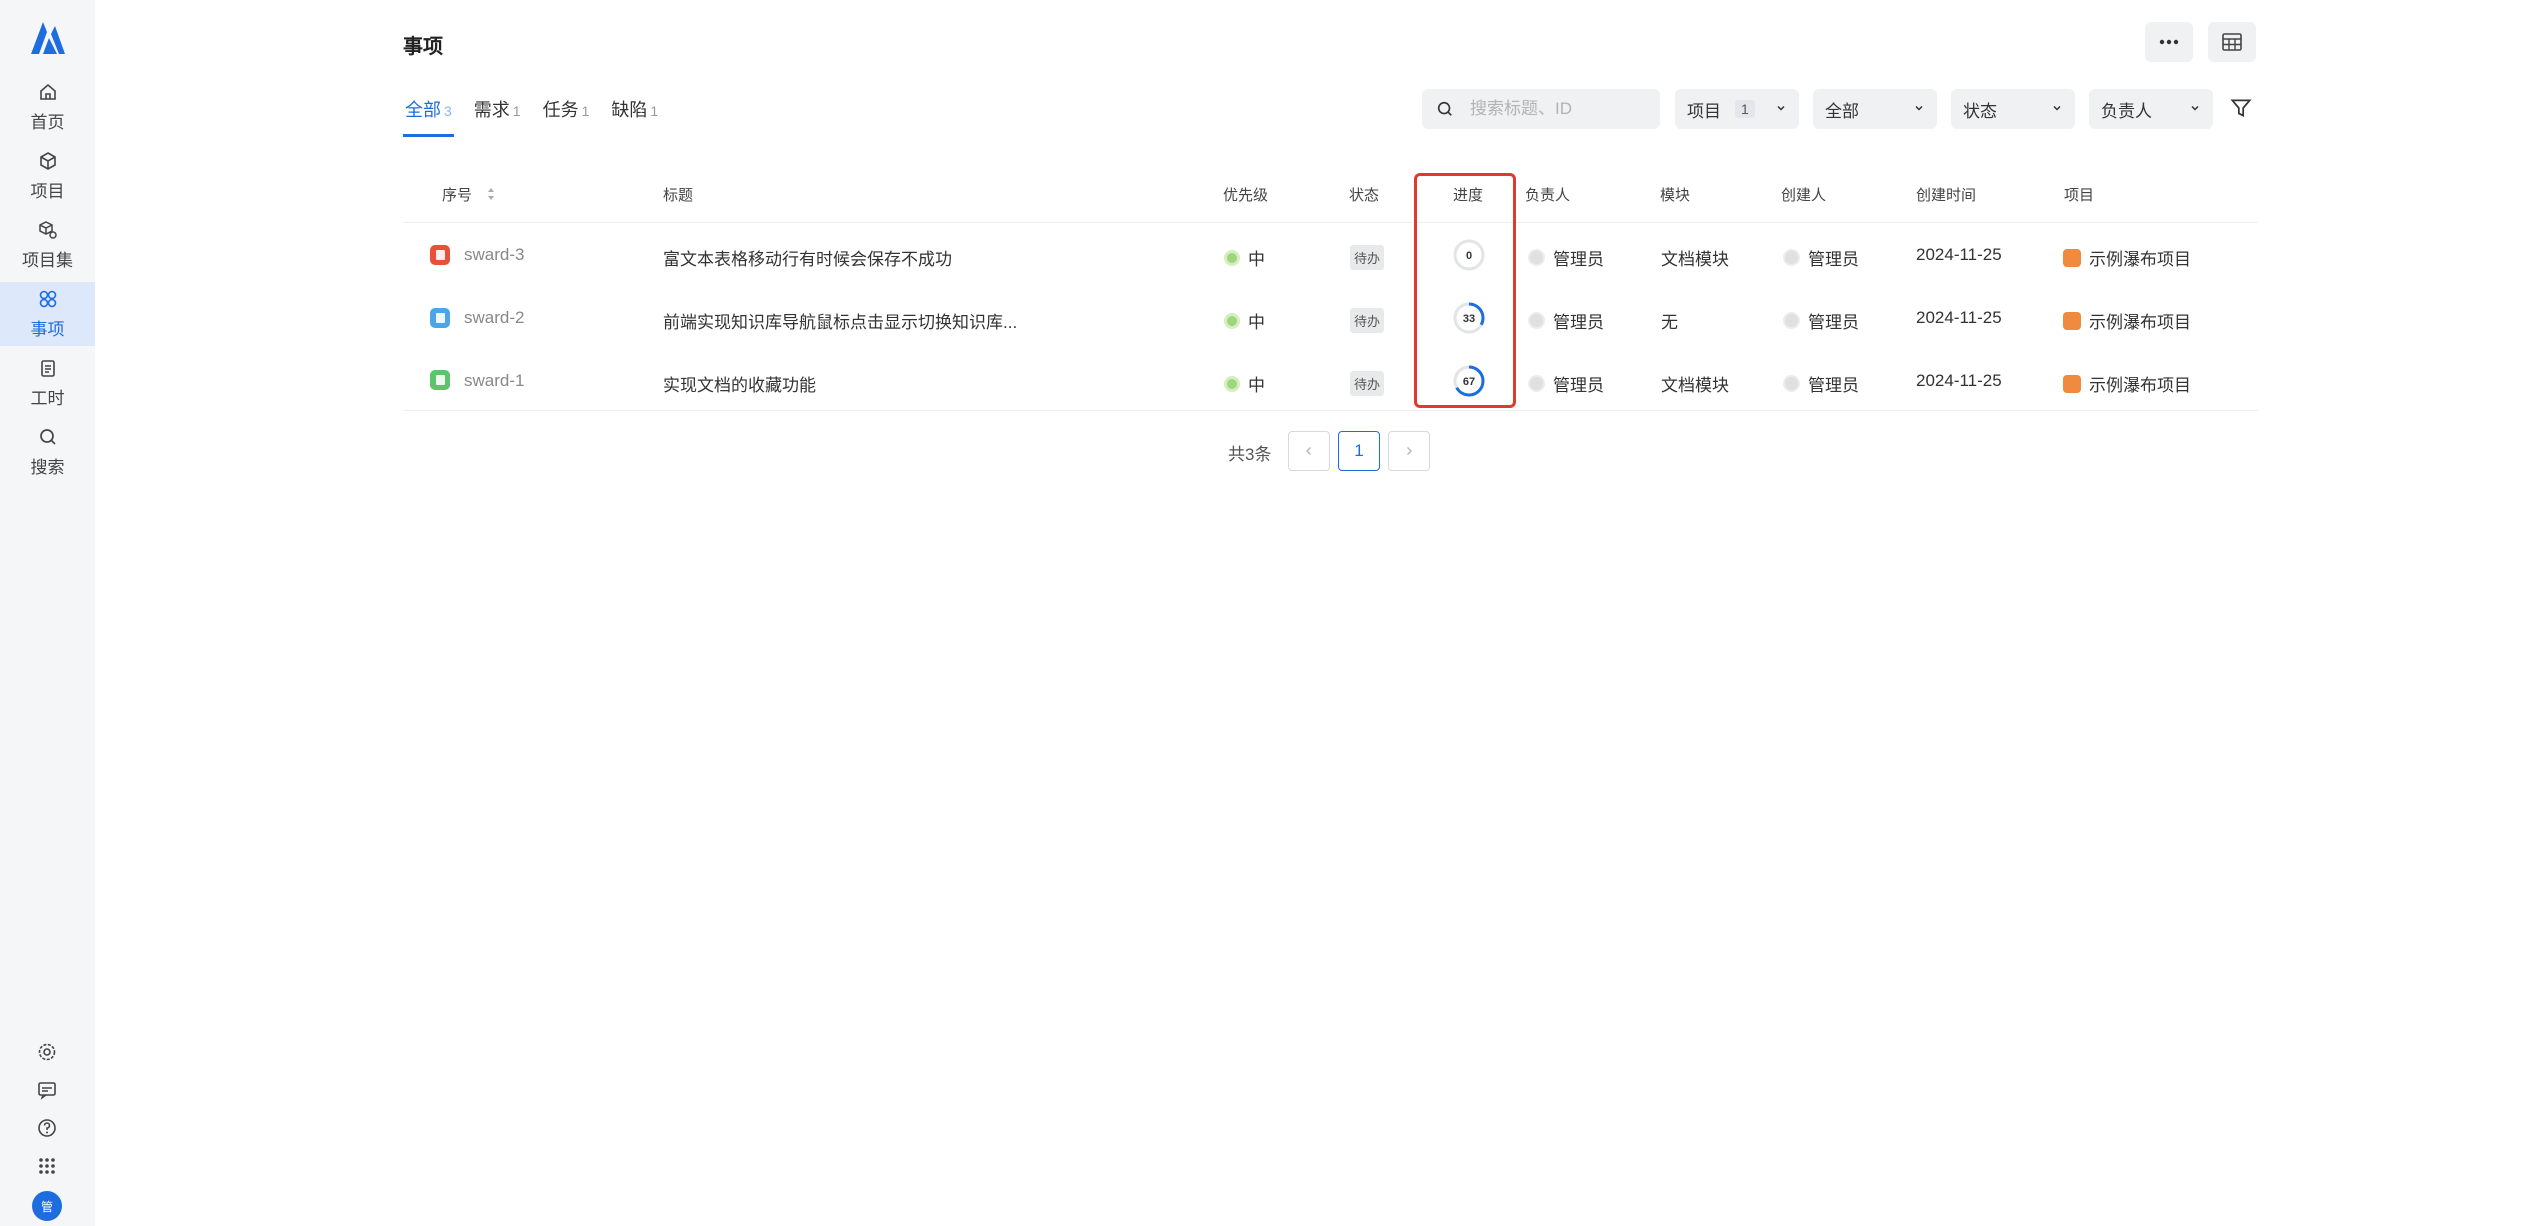 This screenshot has width=2544, height=1226. Describe the element at coordinates (47, 1206) in the screenshot. I see `user-avatar: 管` at that location.